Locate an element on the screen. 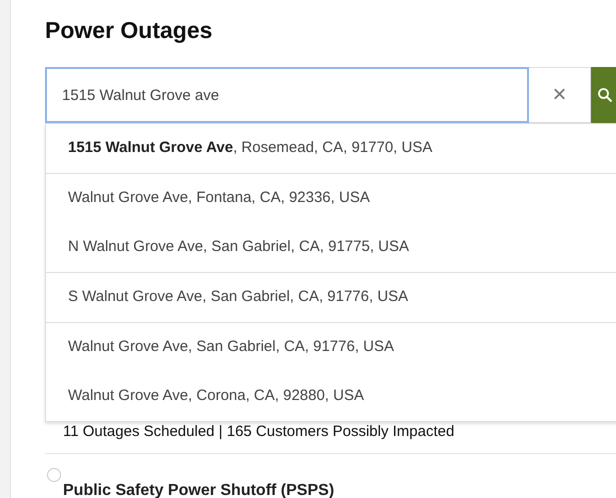  section-title: Public Safety Power Shutoff (PSPS) is located at coordinates (199, 490).